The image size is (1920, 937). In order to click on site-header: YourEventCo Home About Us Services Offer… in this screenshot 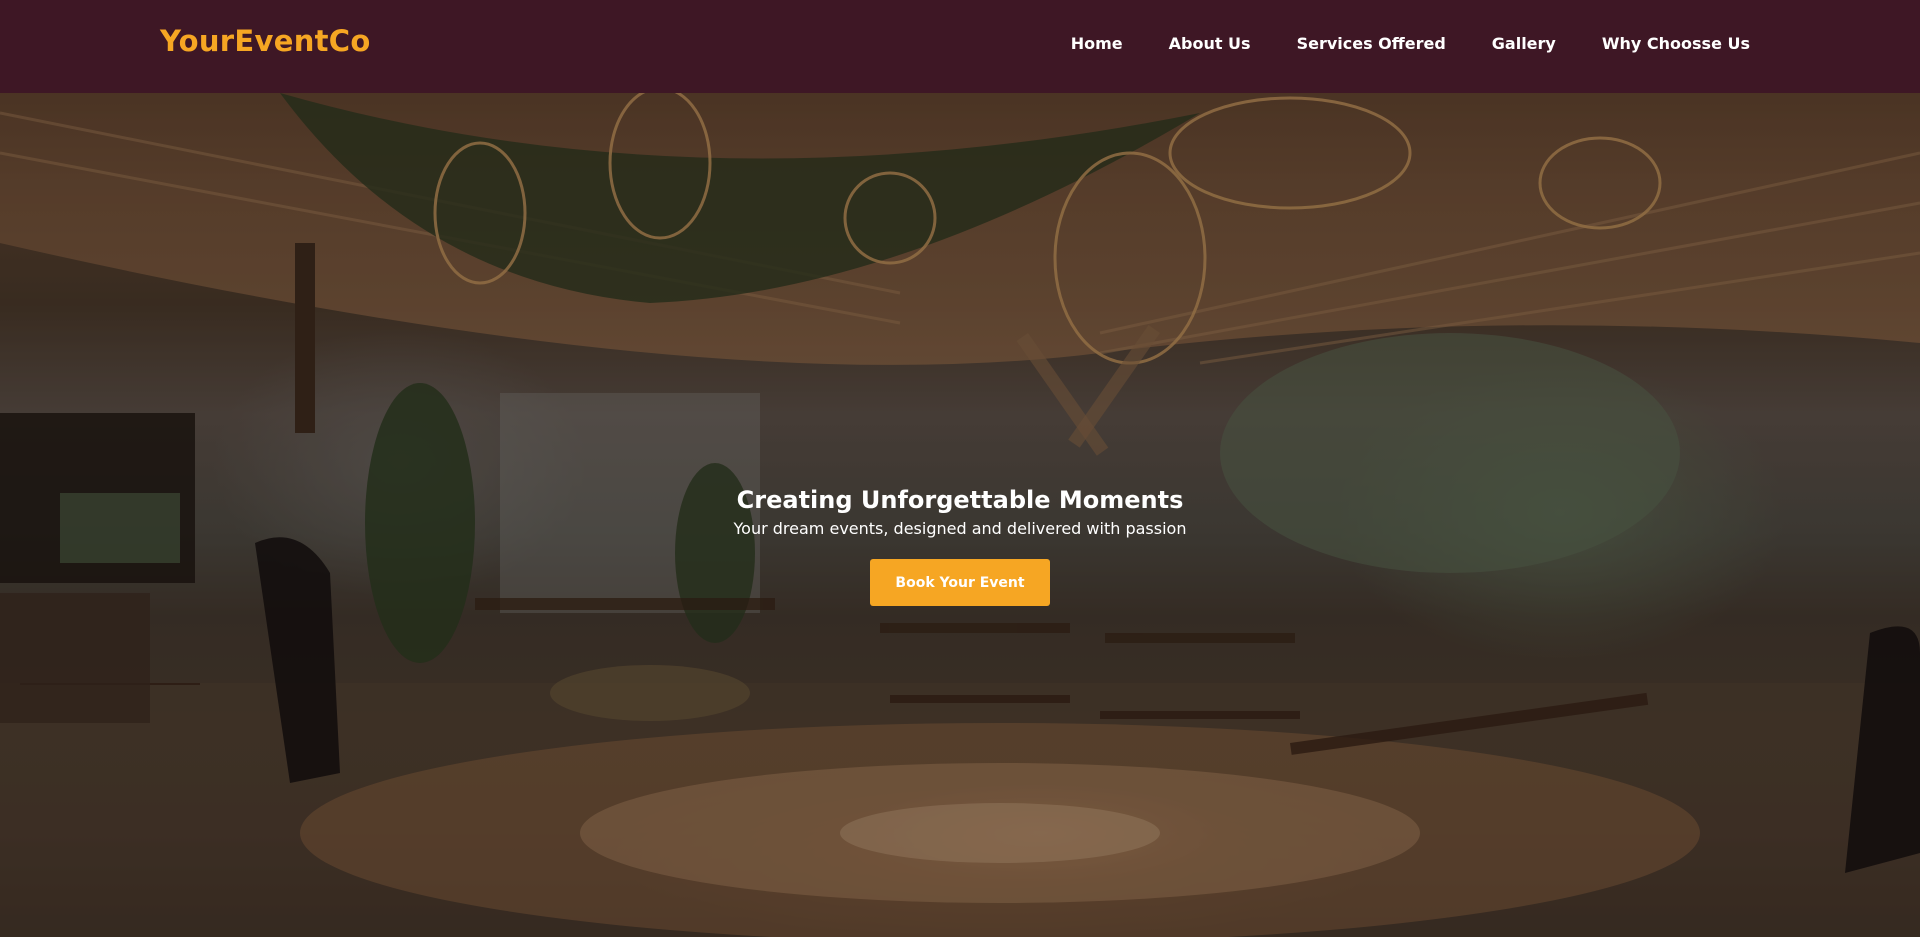, I will do `click(960, 46)`.